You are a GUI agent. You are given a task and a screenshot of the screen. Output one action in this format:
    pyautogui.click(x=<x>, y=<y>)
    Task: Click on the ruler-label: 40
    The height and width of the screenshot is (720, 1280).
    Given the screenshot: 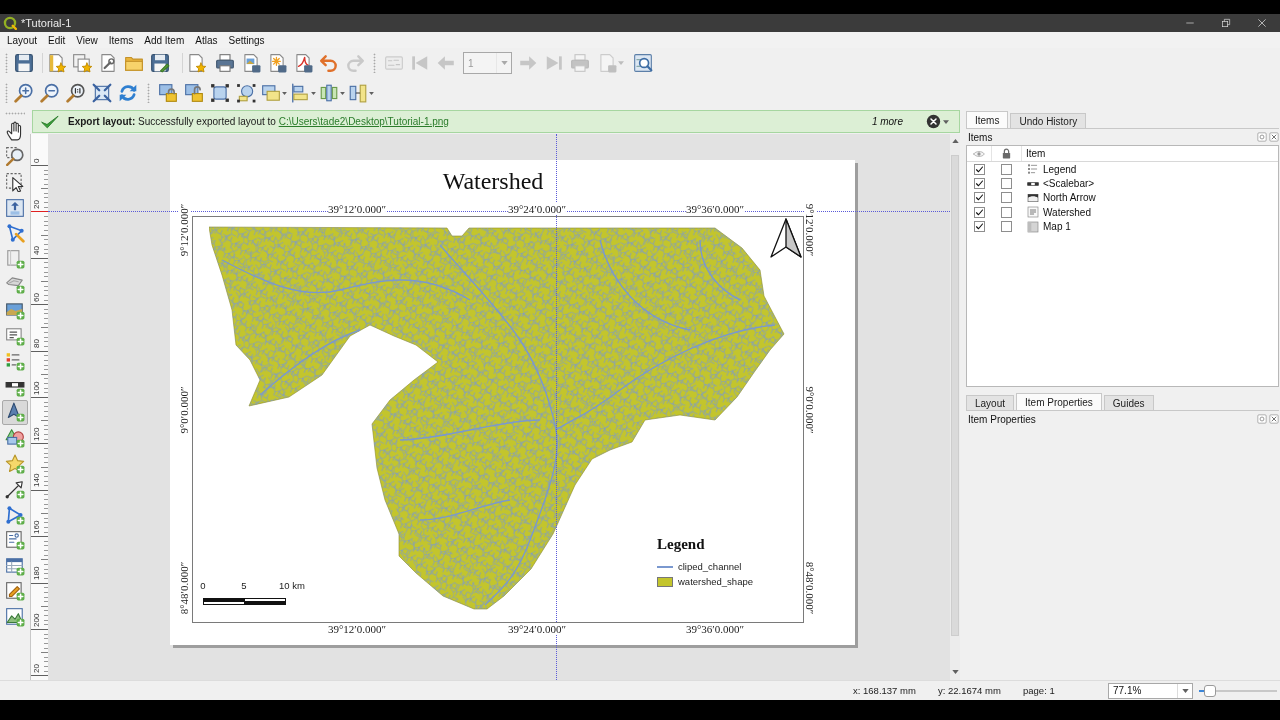 What is the action you would take?
    pyautogui.click(x=36, y=251)
    